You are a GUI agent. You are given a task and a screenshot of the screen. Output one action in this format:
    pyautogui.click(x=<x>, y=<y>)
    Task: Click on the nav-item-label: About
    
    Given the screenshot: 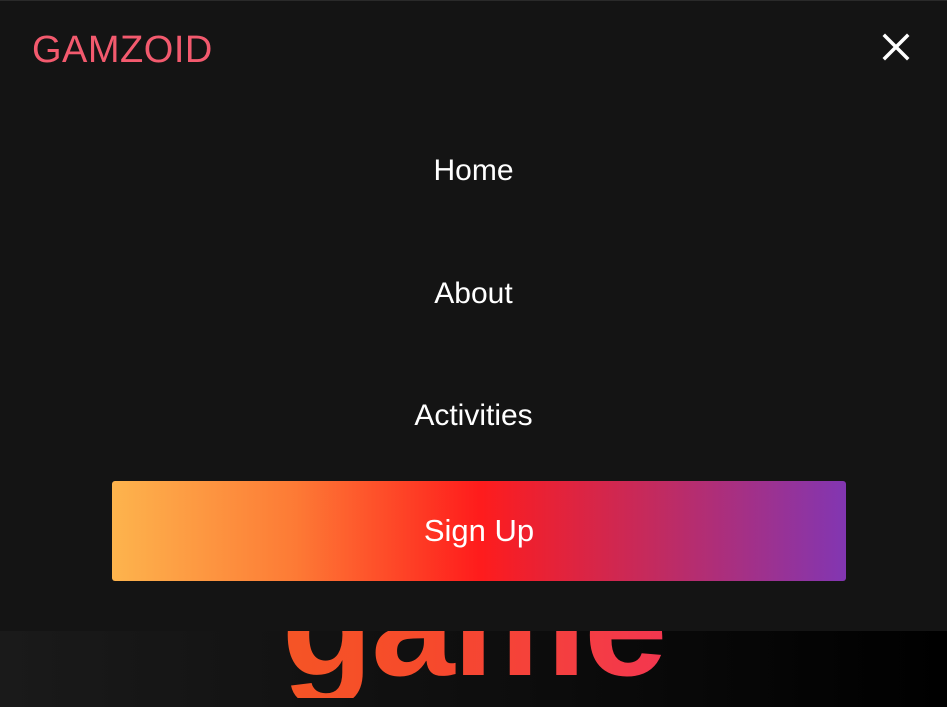 What is the action you would take?
    pyautogui.click(x=473, y=293)
    